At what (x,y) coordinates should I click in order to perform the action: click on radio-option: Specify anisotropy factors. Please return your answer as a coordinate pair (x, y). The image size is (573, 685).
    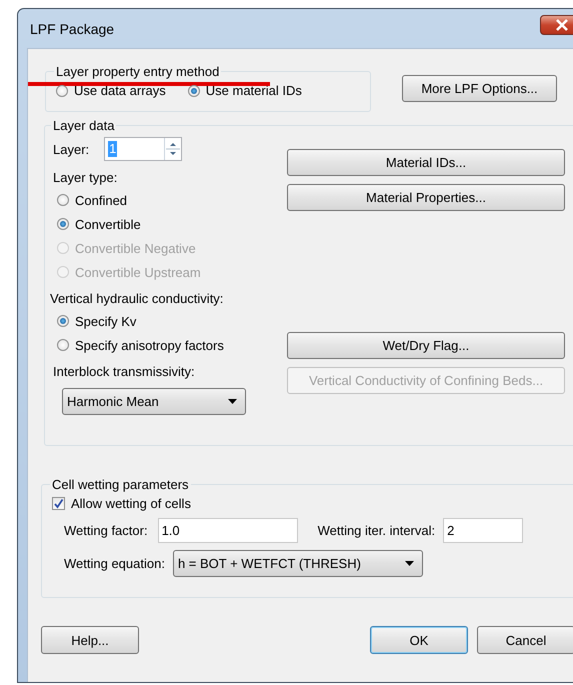
    Looking at the image, I should click on (168, 345).